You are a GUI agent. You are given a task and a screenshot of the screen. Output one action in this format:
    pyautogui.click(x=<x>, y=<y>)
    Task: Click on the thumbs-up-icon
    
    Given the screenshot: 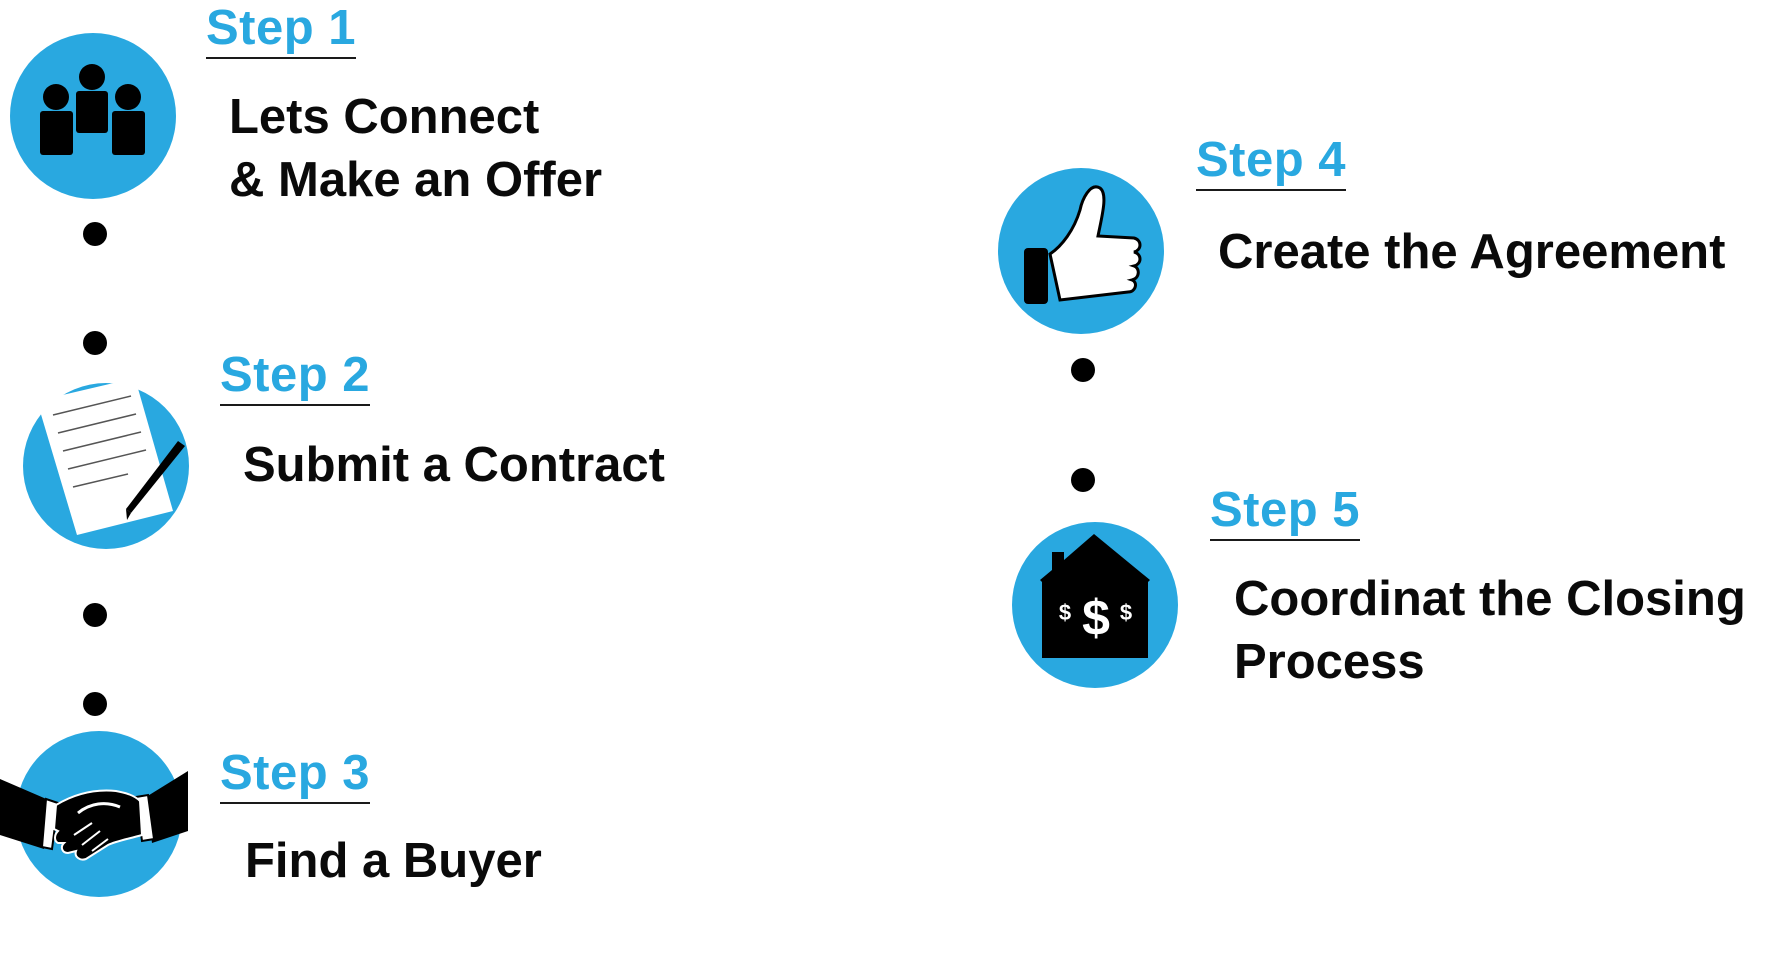 What is the action you would take?
    pyautogui.click(x=1081, y=251)
    